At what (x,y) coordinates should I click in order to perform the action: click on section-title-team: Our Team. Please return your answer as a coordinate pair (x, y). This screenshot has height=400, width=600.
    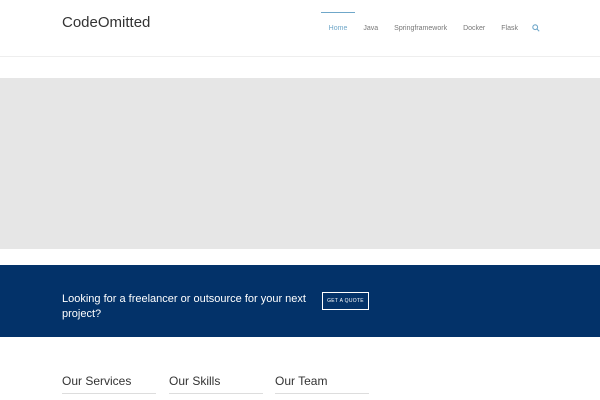
    Looking at the image, I should click on (301, 381).